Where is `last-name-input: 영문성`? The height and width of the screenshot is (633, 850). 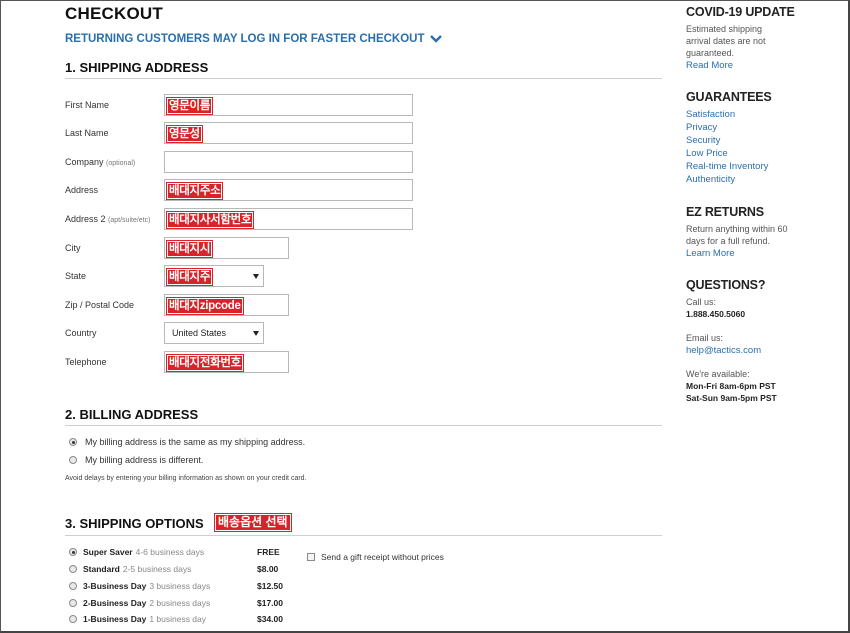 last-name-input: 영문성 is located at coordinates (288, 133).